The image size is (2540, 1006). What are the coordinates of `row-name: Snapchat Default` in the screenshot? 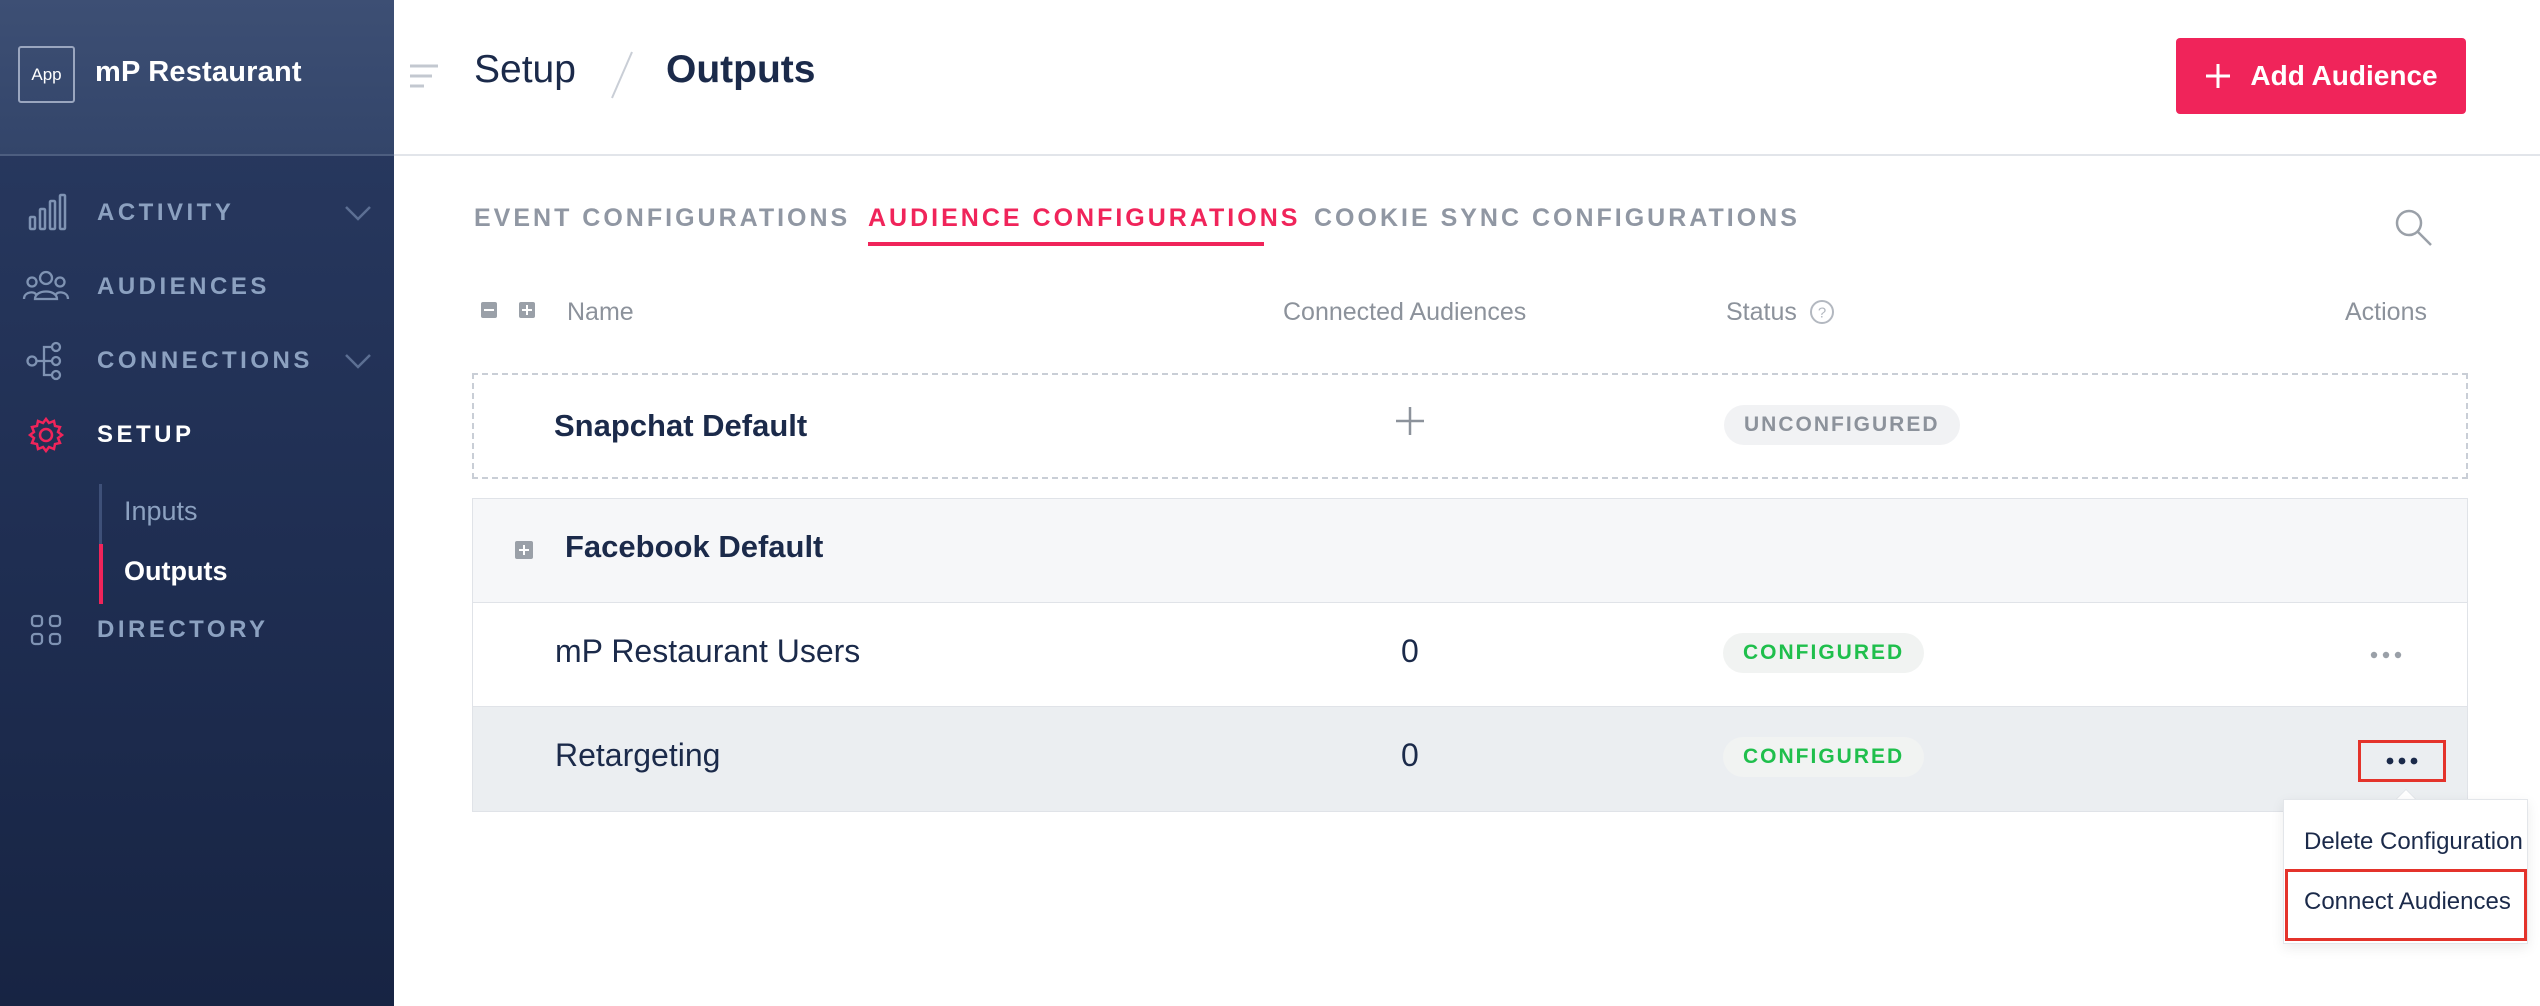 It's located at (681, 425).